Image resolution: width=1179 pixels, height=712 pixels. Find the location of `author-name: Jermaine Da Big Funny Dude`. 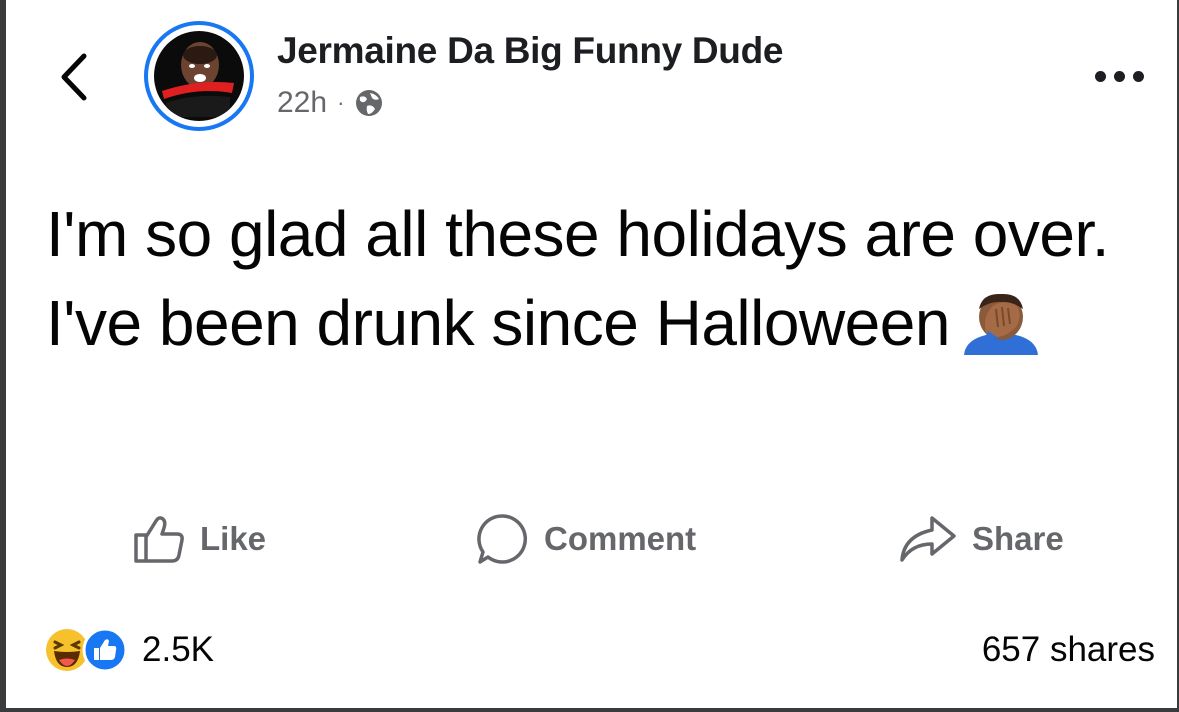

author-name: Jermaine Da Big Funny Dude is located at coordinates (530, 51).